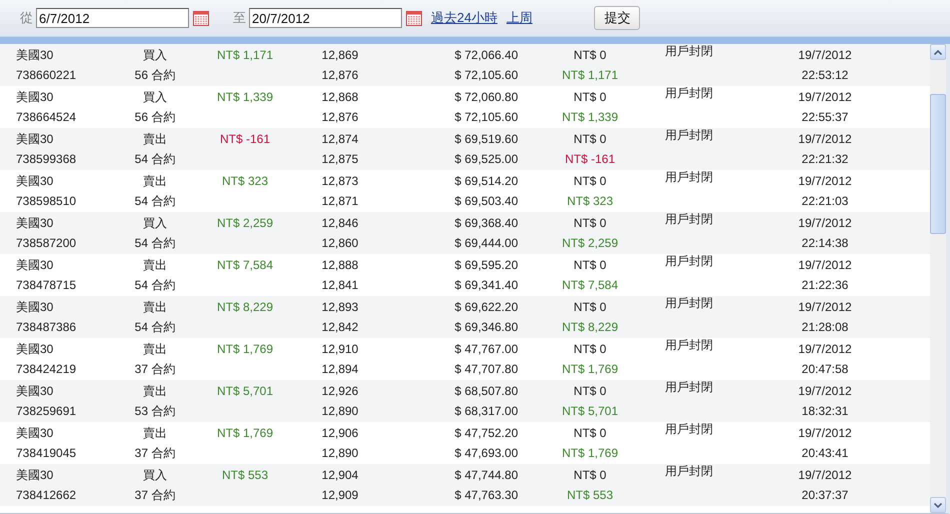  I want to click on table-cell-text: 12,868, so click(340, 97).